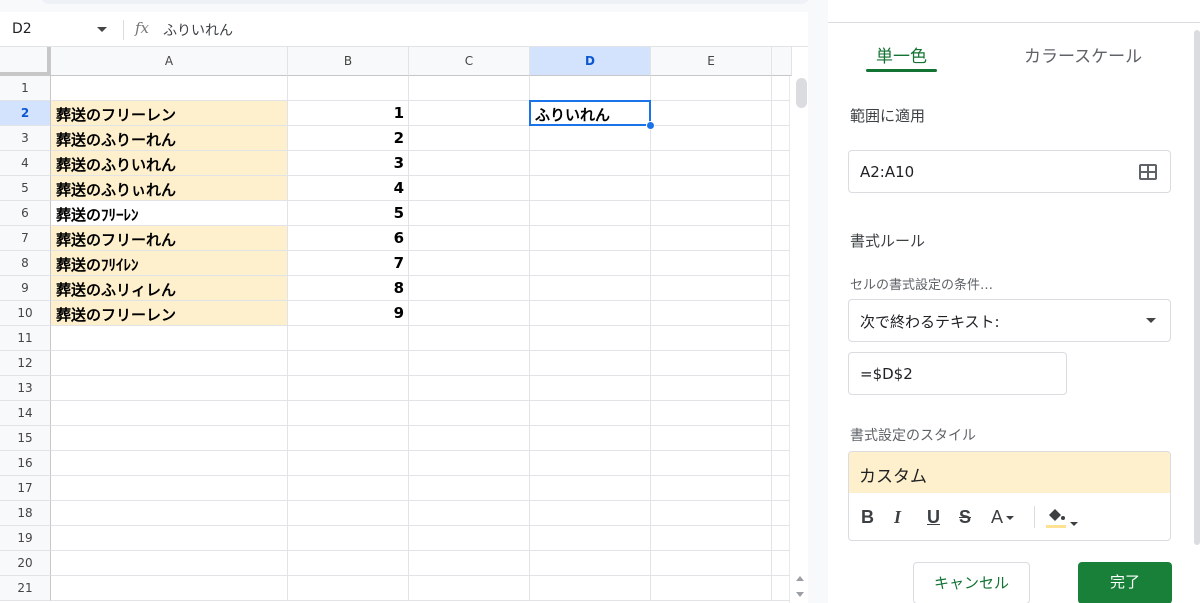  Describe the element at coordinates (782, 61) in the screenshot. I see `column-header-extra` at that location.